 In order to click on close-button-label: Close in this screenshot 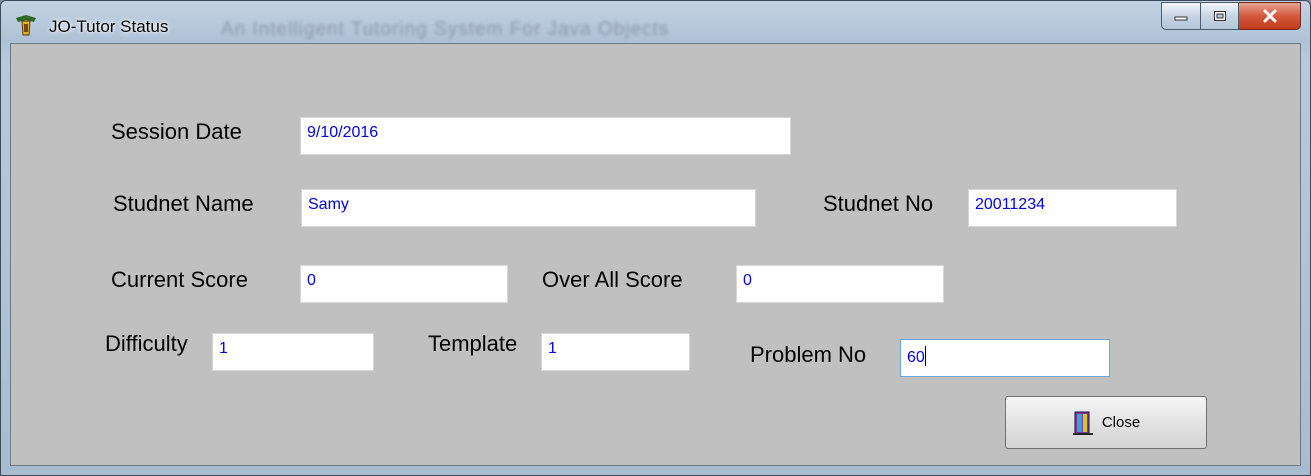, I will do `click(1121, 422)`.